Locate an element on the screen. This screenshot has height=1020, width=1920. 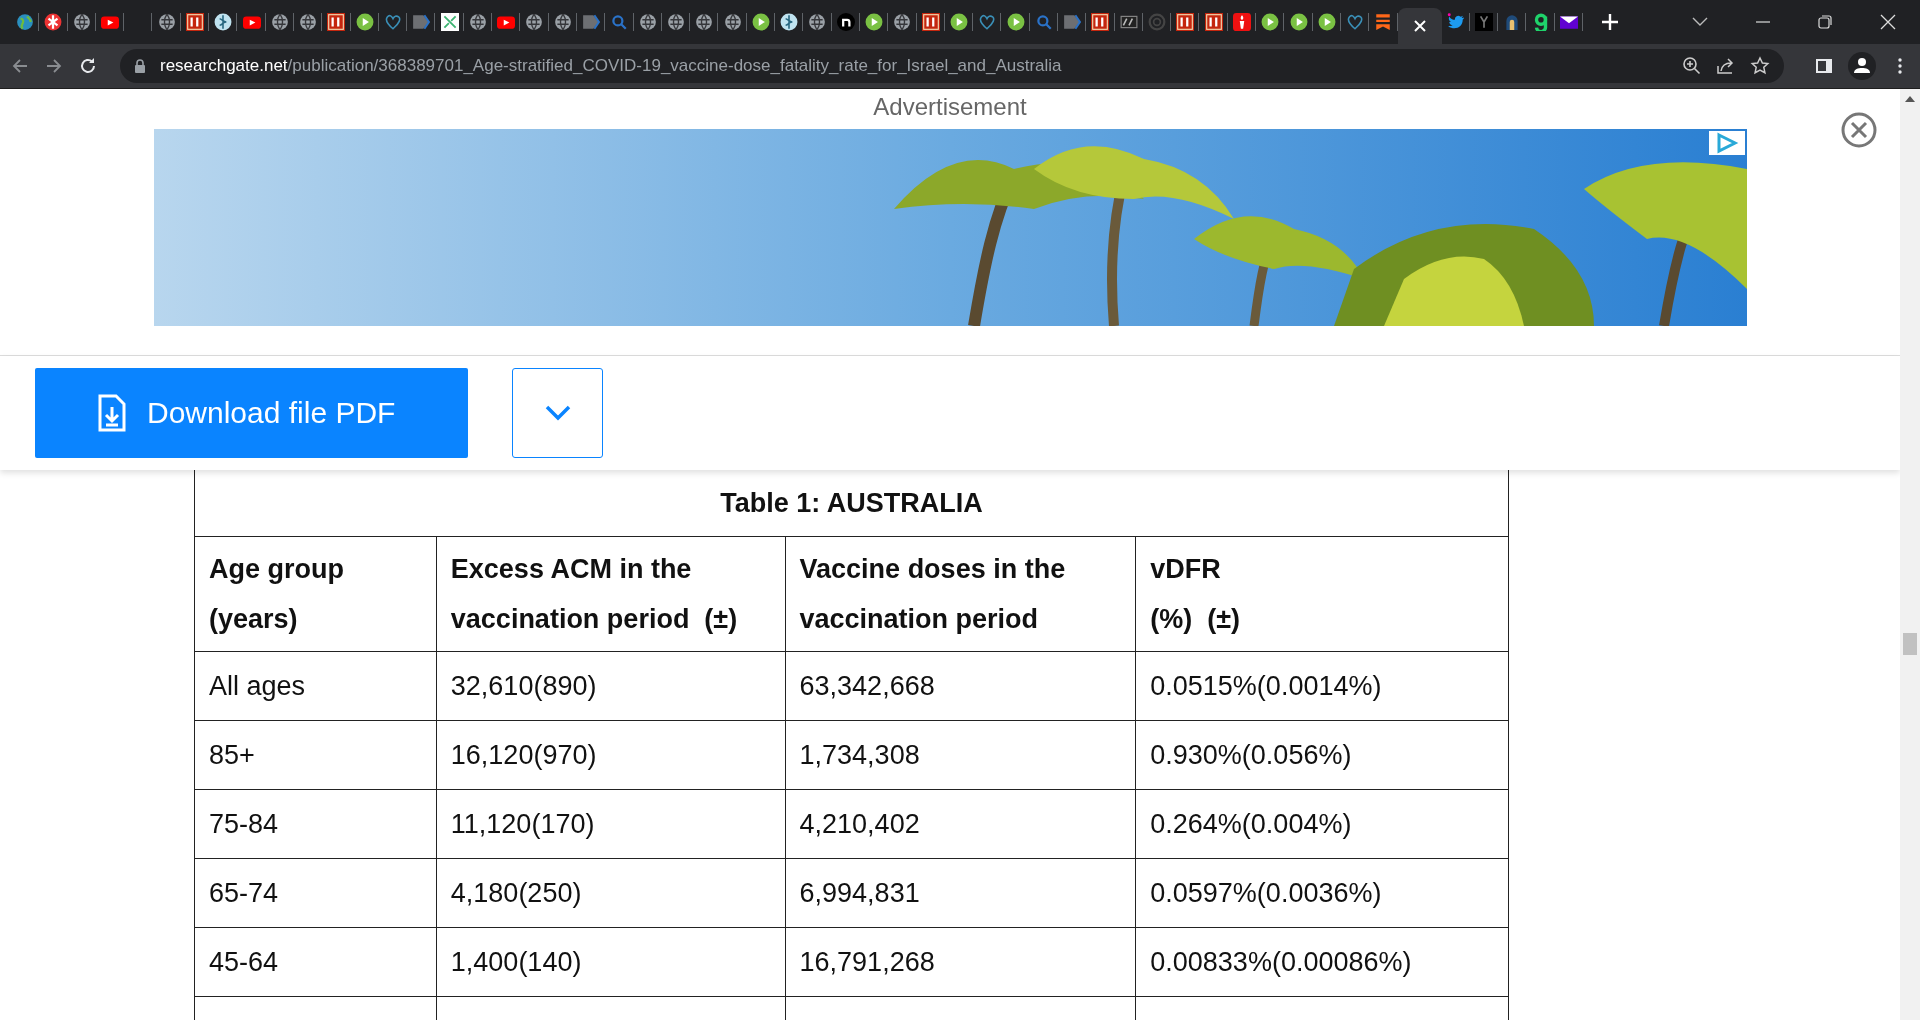
table-cell: 16,791,268 is located at coordinates (960, 962).